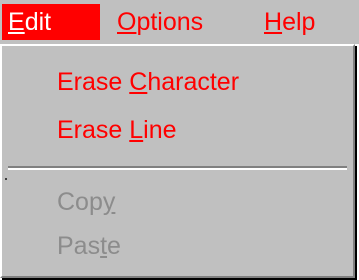  I want to click on menu-item-erase-character: Erase Character, so click(148, 82).